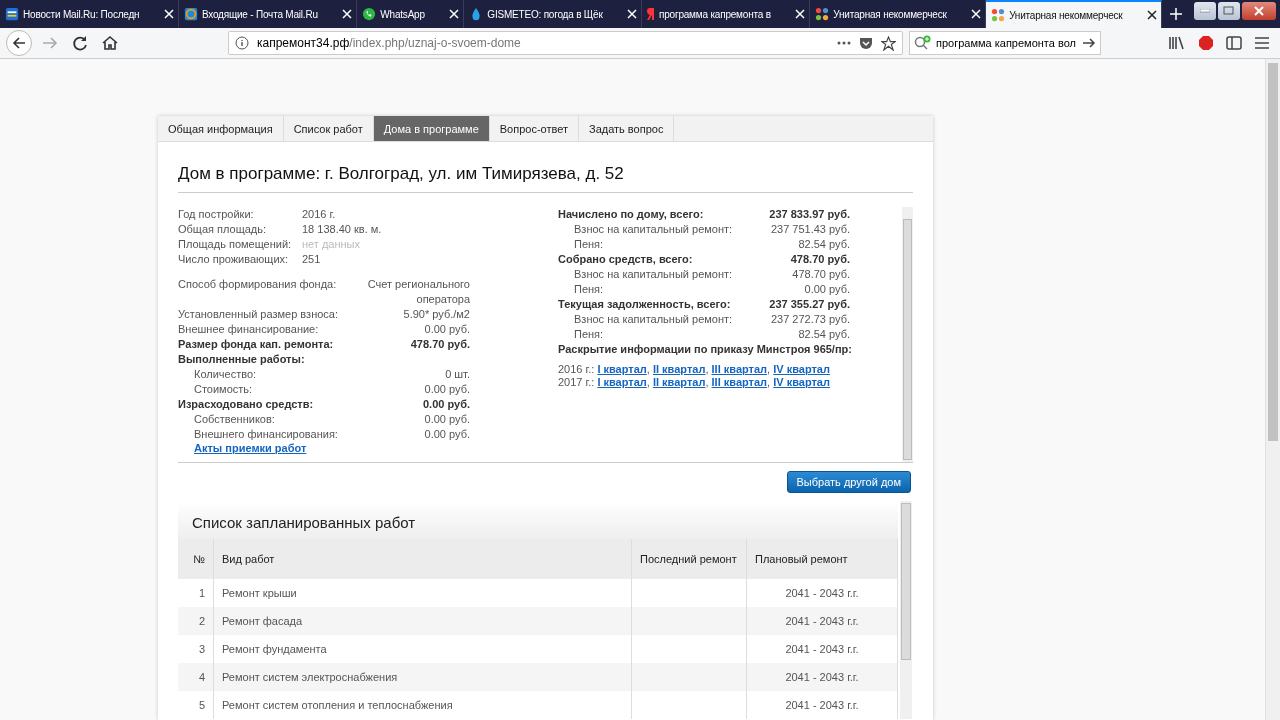 The width and height of the screenshot is (1280, 720). I want to click on maximize-icon, so click(1229, 11).